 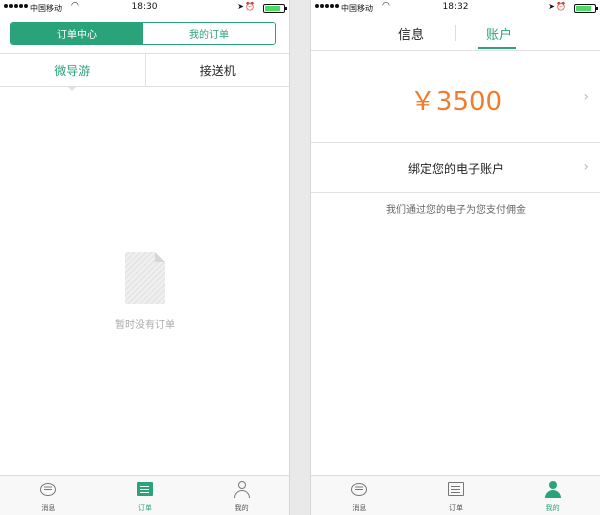 I want to click on bind-account-row: 绑定您的电子账户 ›, so click(x=455, y=168).